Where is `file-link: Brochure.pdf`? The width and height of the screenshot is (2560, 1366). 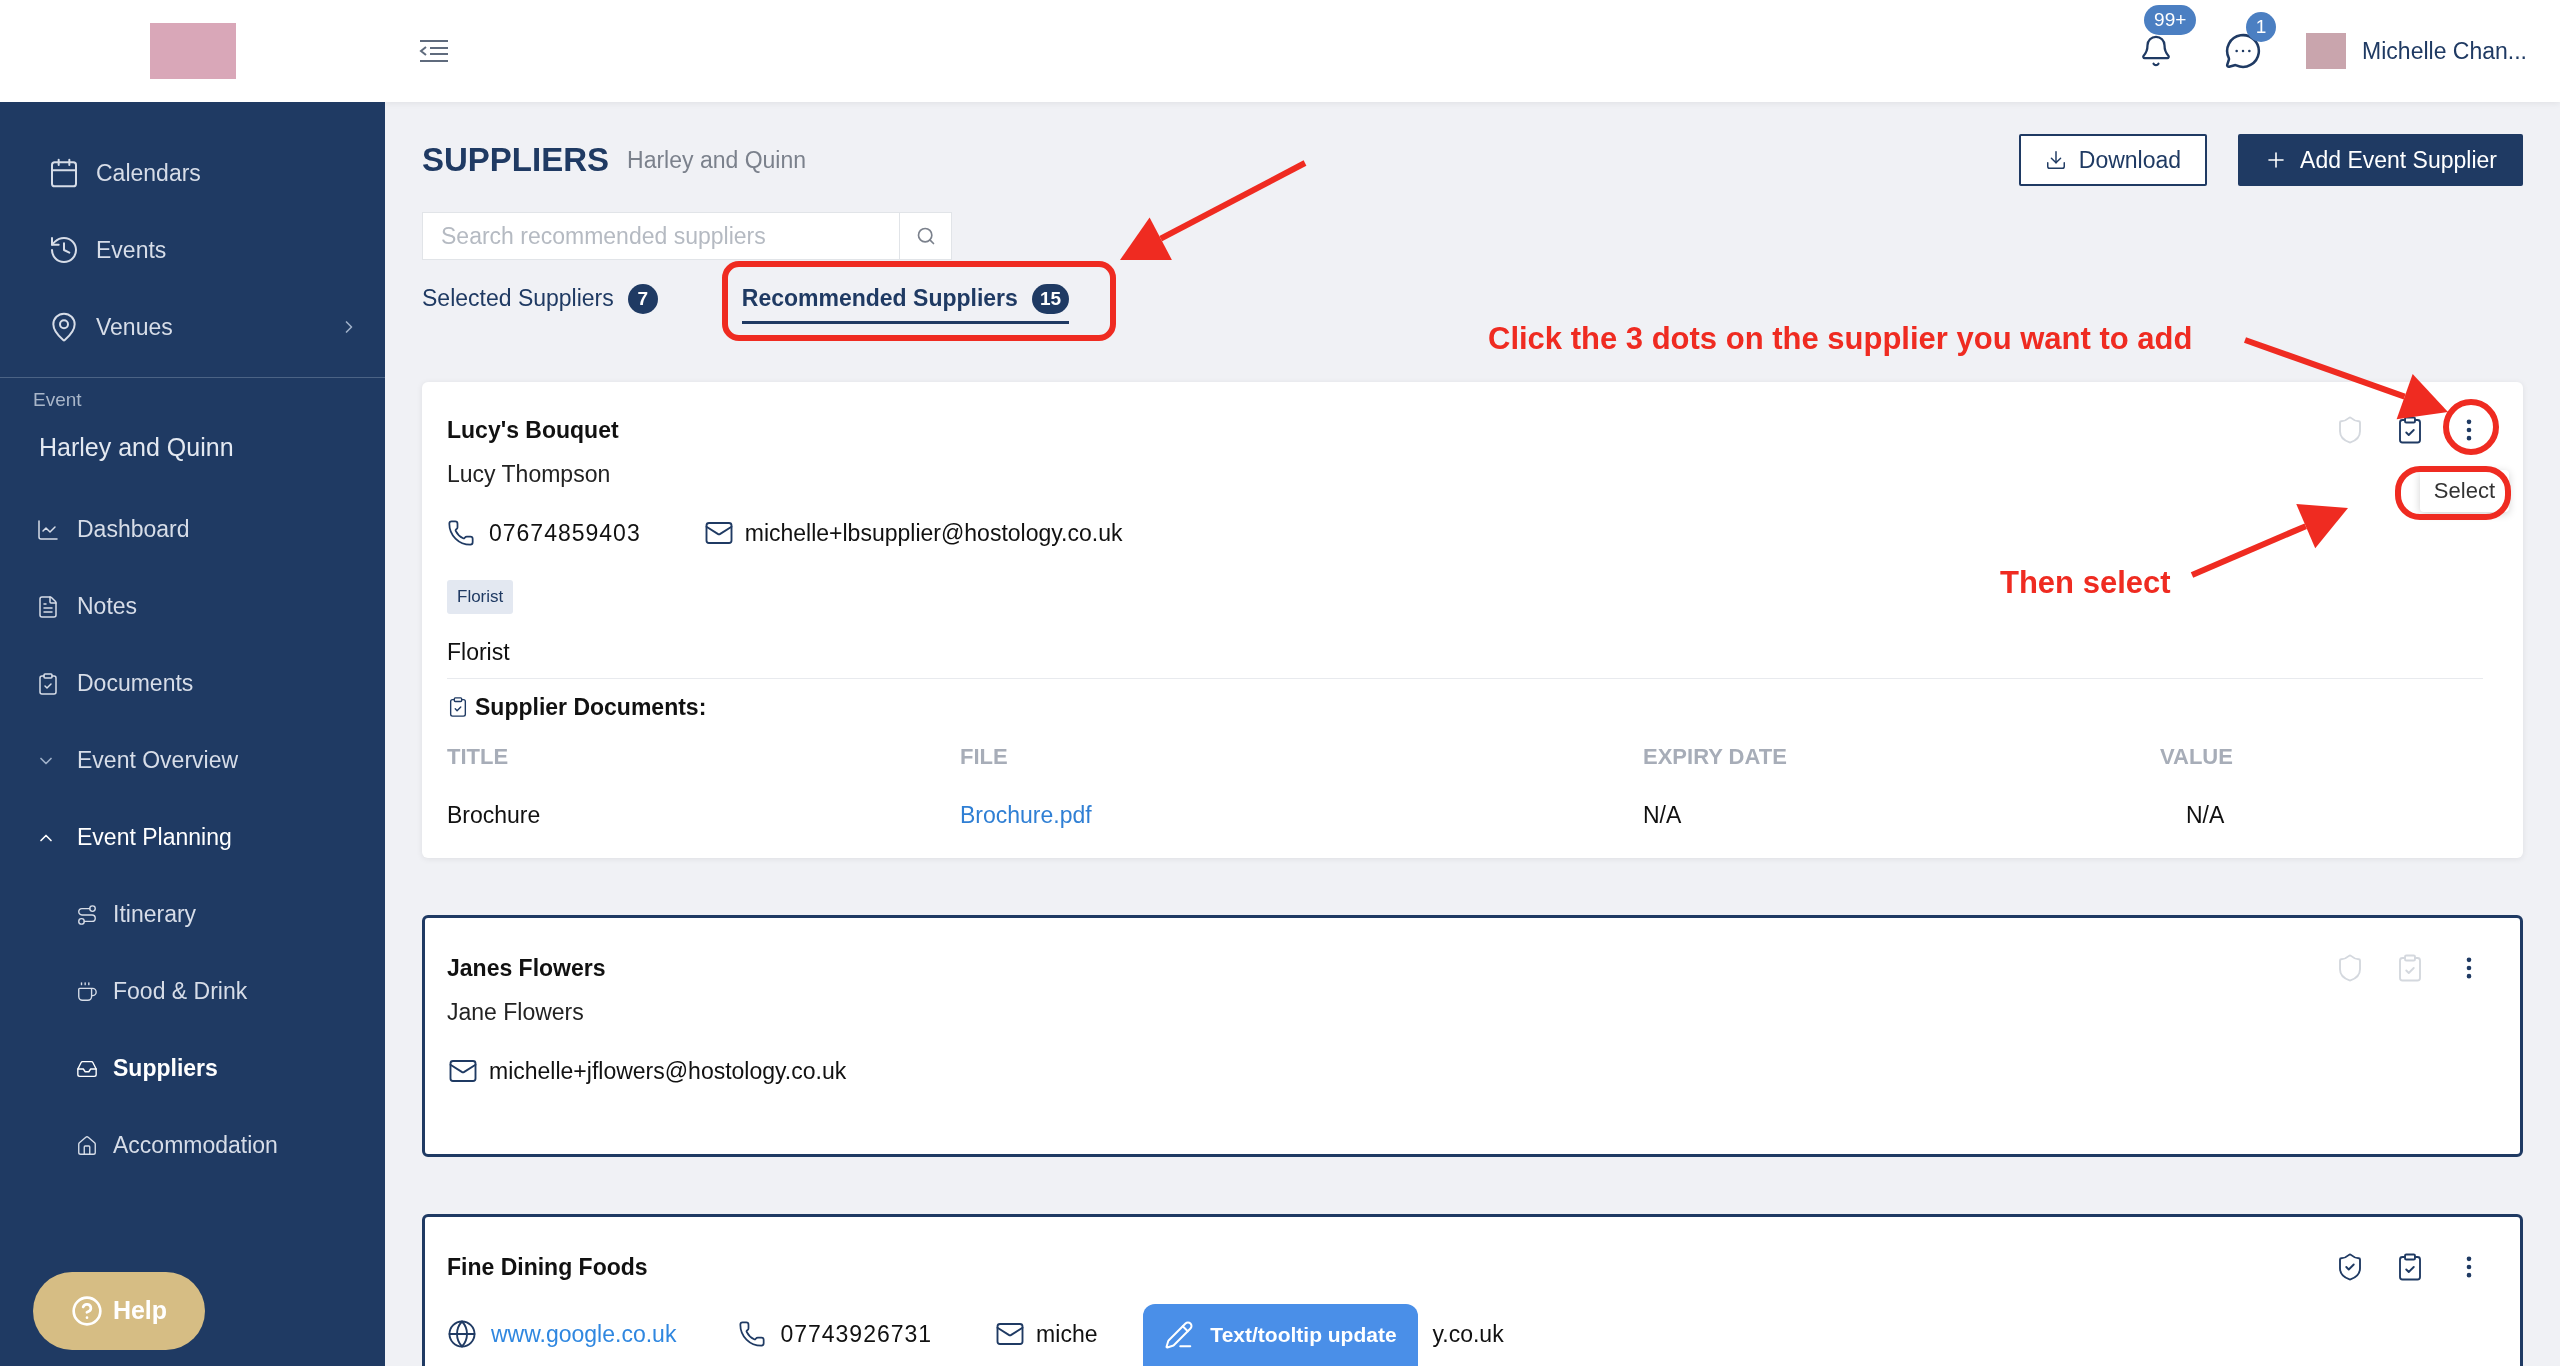
file-link: Brochure.pdf is located at coordinates (1026, 815).